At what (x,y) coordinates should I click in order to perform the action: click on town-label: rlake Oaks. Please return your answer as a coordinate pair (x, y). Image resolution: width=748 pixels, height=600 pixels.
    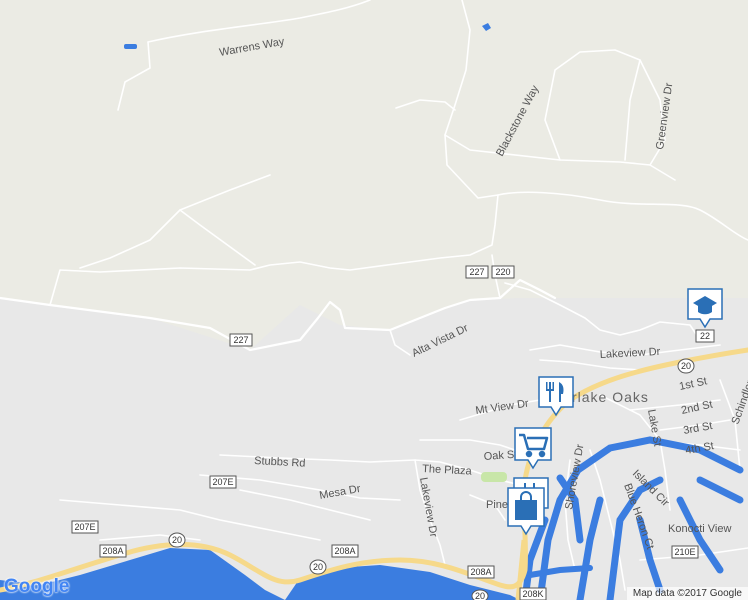
    Looking at the image, I should click on (610, 397).